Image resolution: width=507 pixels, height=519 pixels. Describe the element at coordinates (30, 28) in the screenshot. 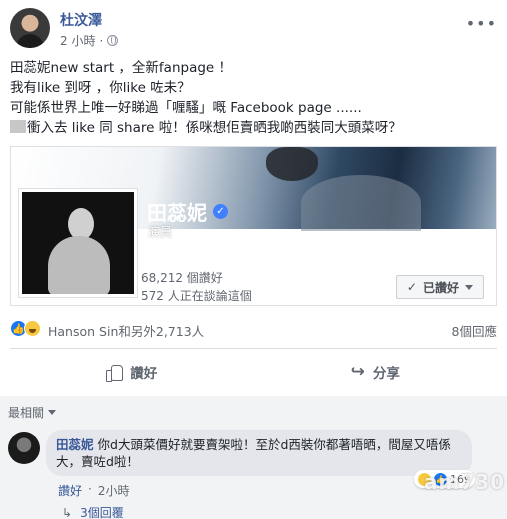

I see `author-avatar` at that location.